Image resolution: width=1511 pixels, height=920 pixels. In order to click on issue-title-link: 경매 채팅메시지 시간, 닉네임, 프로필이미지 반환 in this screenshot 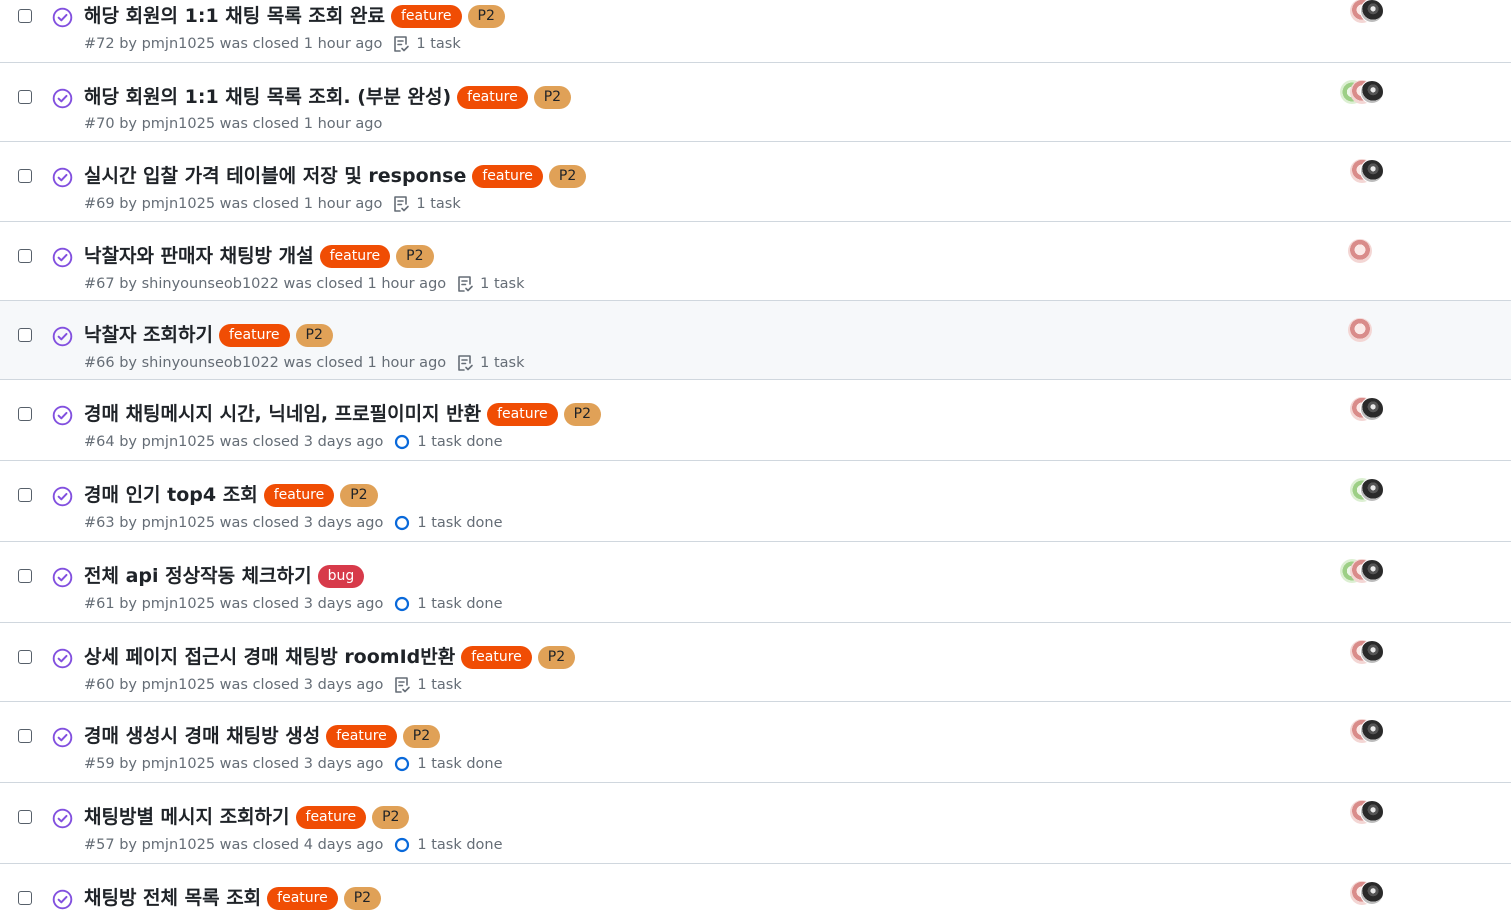, I will do `click(282, 414)`.